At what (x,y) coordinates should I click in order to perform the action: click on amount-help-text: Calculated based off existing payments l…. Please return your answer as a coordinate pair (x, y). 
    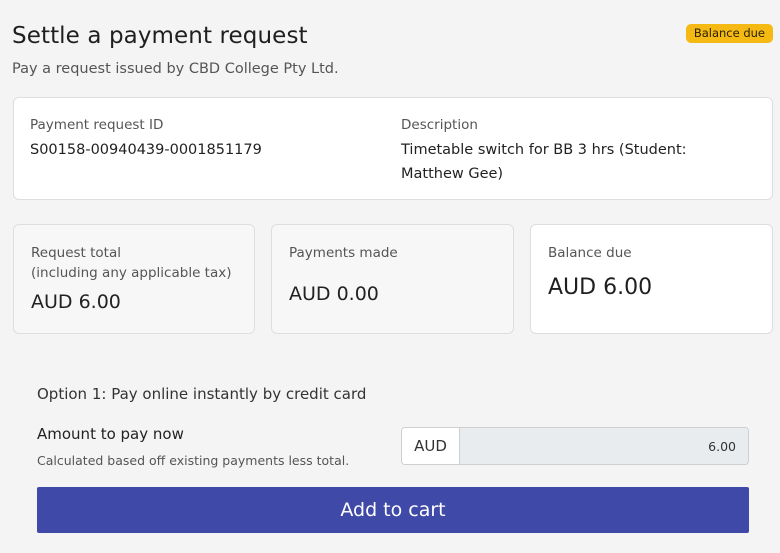
    Looking at the image, I should click on (193, 460).